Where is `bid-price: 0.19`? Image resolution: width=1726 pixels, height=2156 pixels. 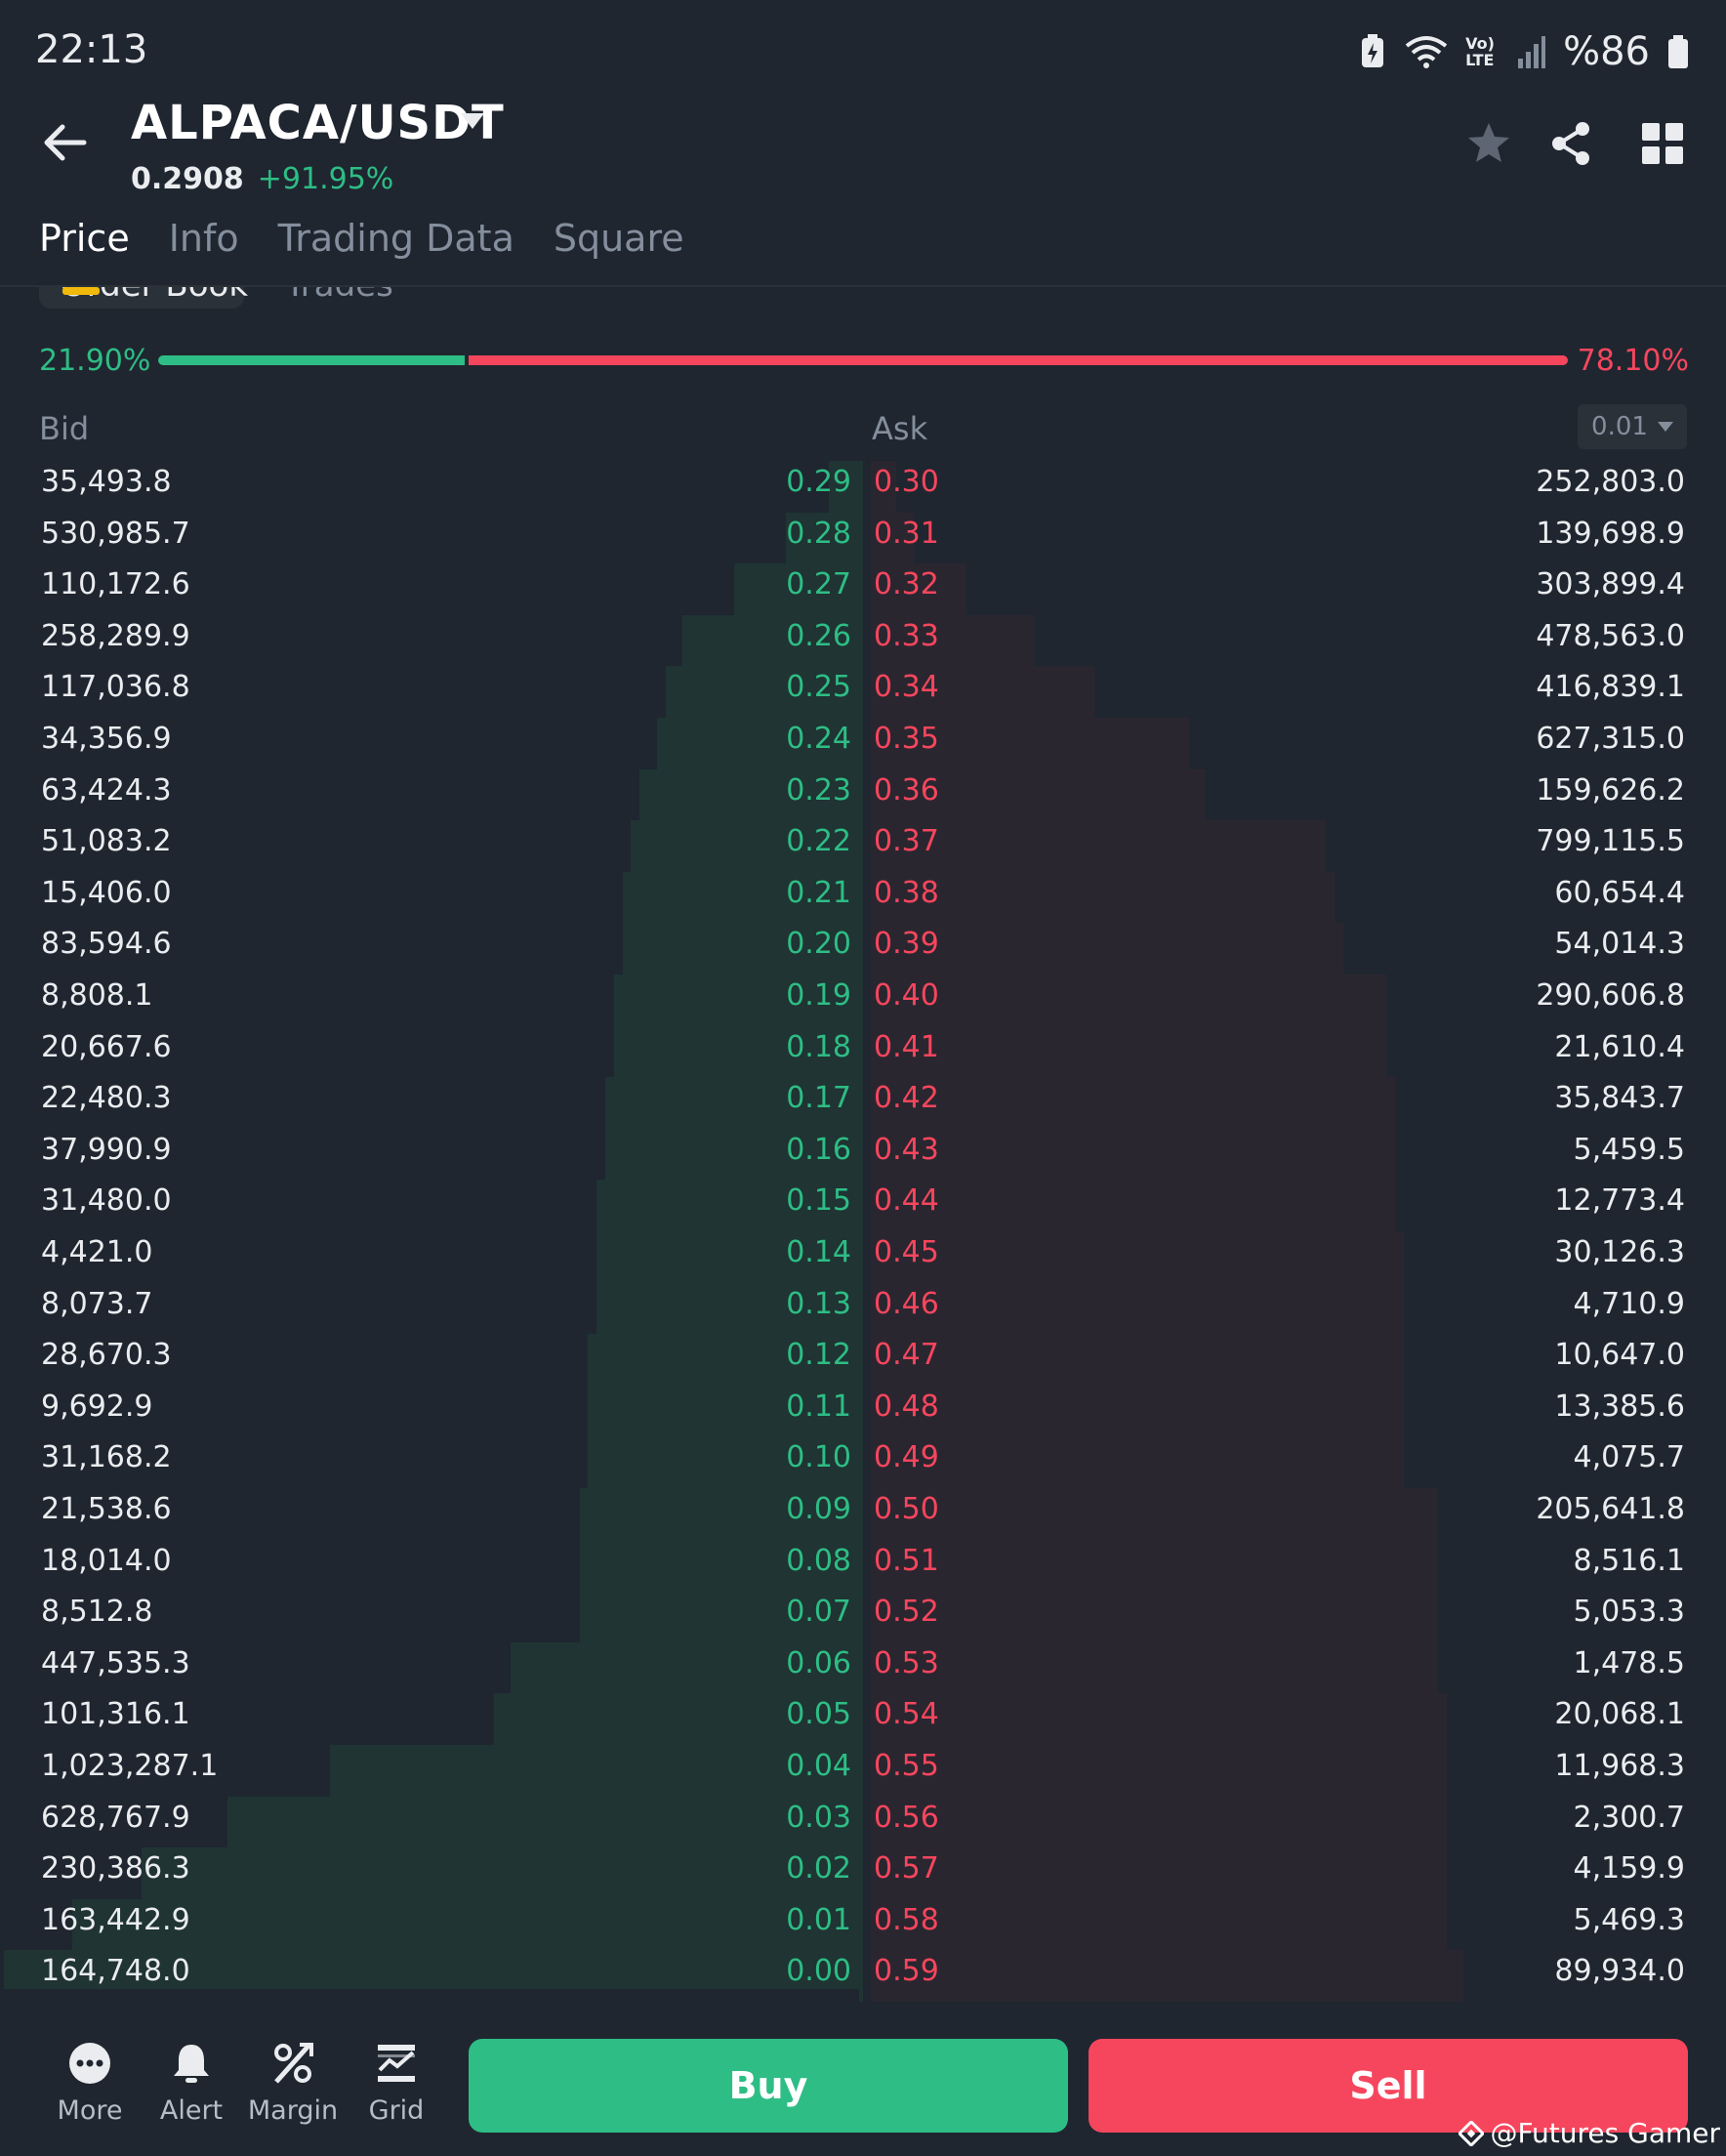 bid-price: 0.19 is located at coordinates (818, 996).